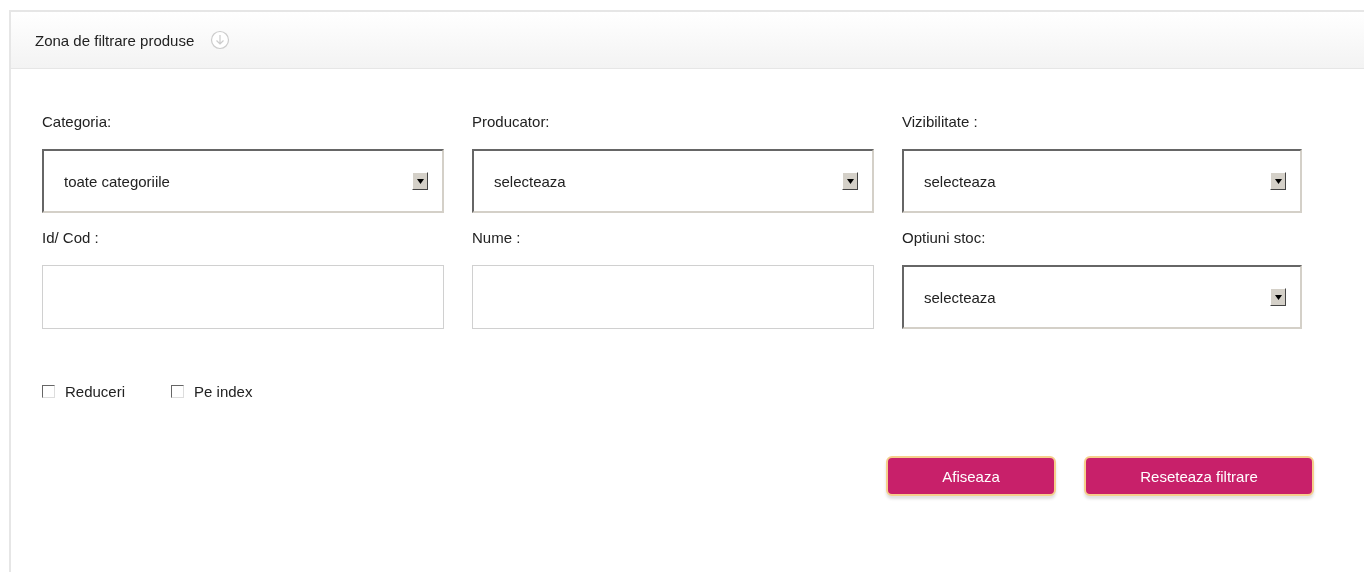 Image resolution: width=1364 pixels, height=572 pixels. Describe the element at coordinates (940, 122) in the screenshot. I see `field-label: Vizibilitate :` at that location.